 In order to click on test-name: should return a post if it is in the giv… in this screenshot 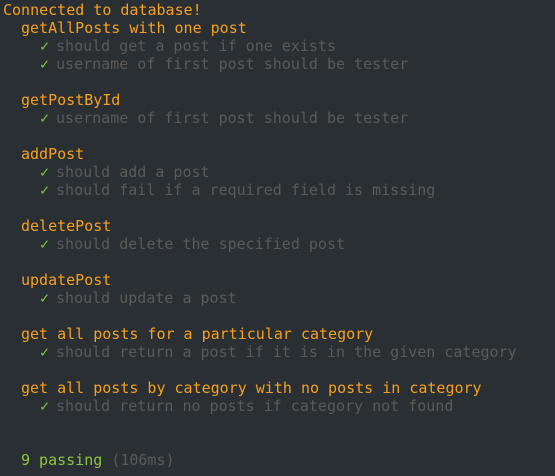, I will do `click(286, 352)`.